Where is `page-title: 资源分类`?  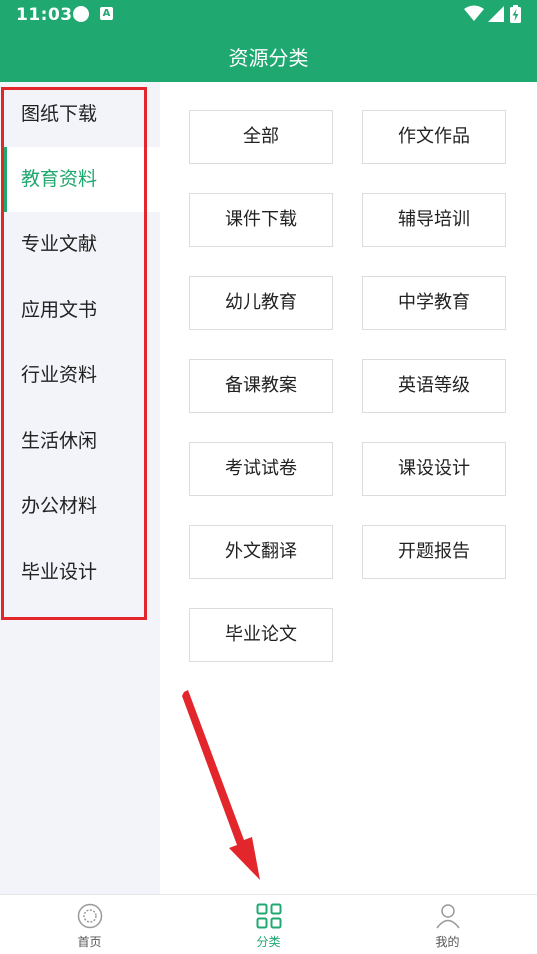 page-title: 资源分类 is located at coordinates (268, 58).